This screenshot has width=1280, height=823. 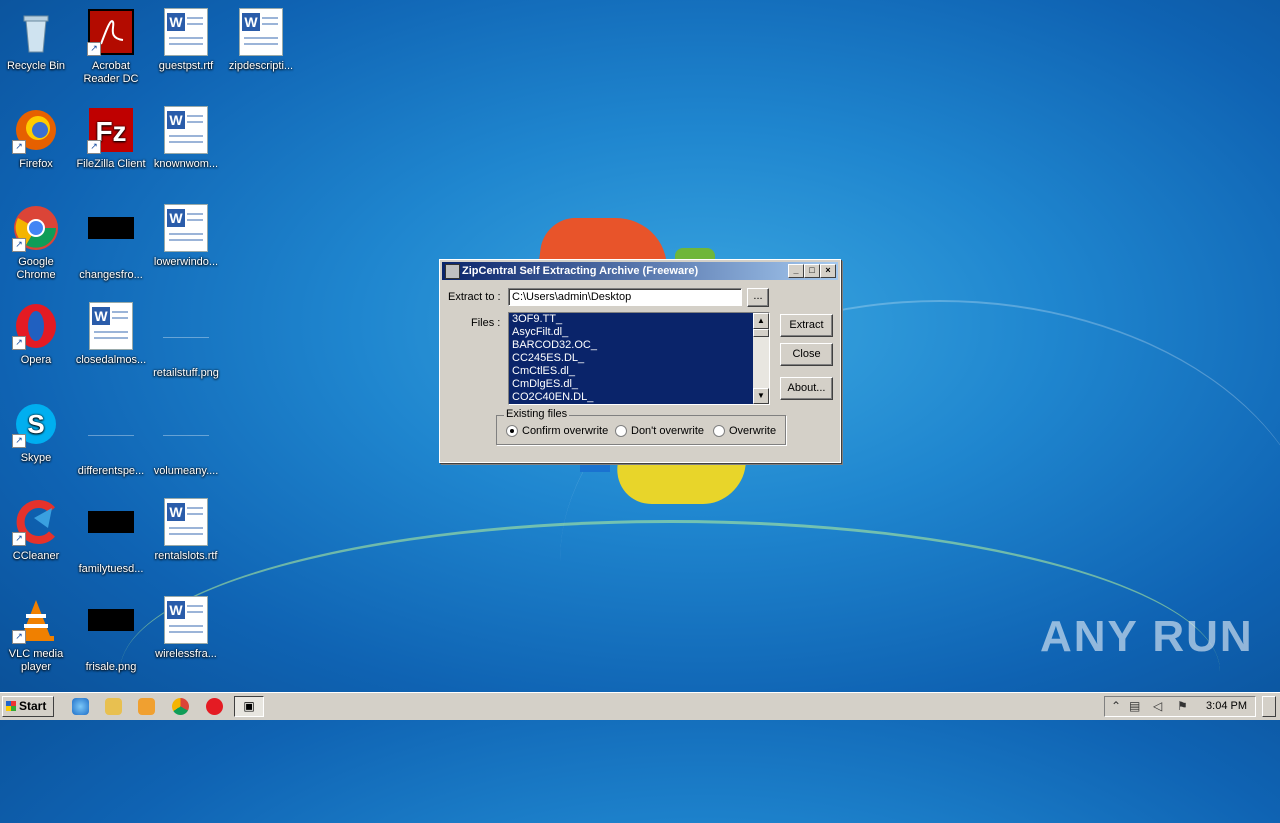 What do you see at coordinates (1116, 706) in the screenshot?
I see `show-hidden-icons-icon: ⌃` at bounding box center [1116, 706].